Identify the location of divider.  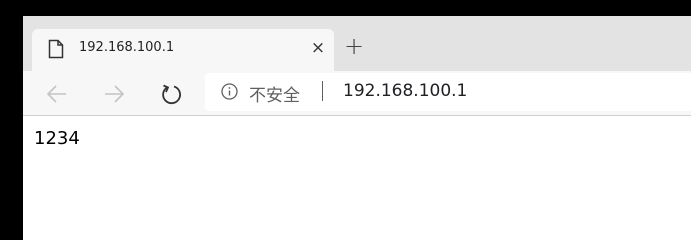
(322, 91).